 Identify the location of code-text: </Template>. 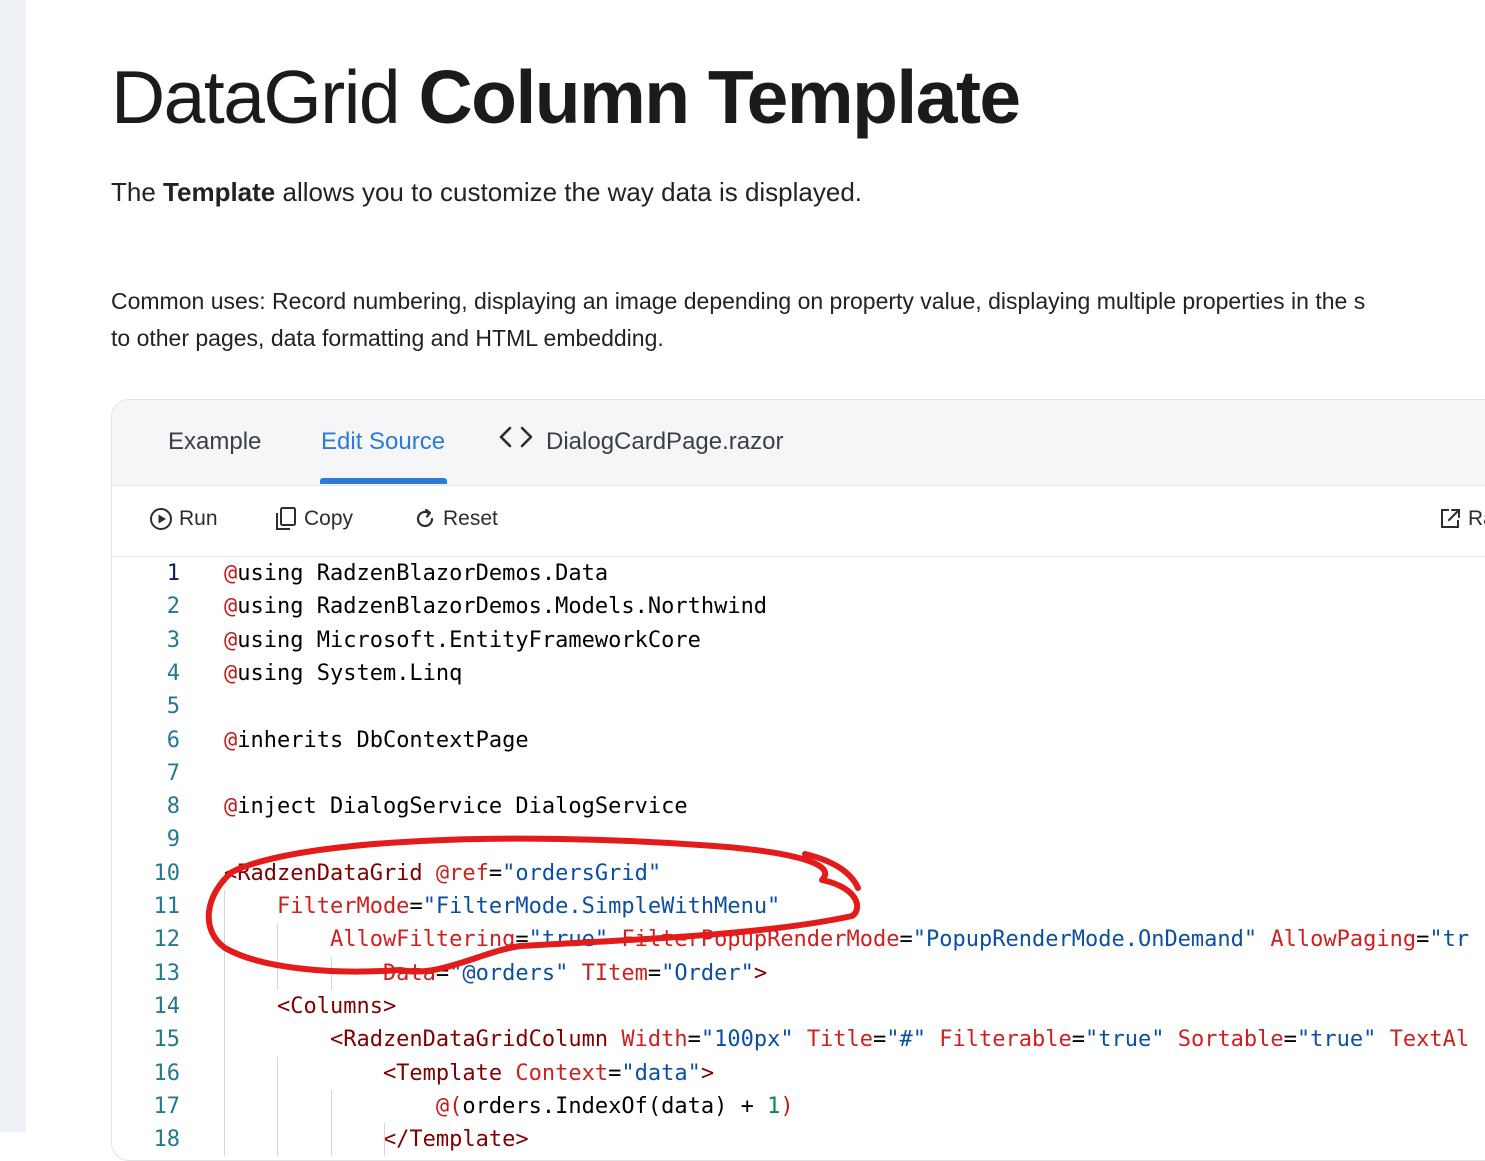
(376, 1139).